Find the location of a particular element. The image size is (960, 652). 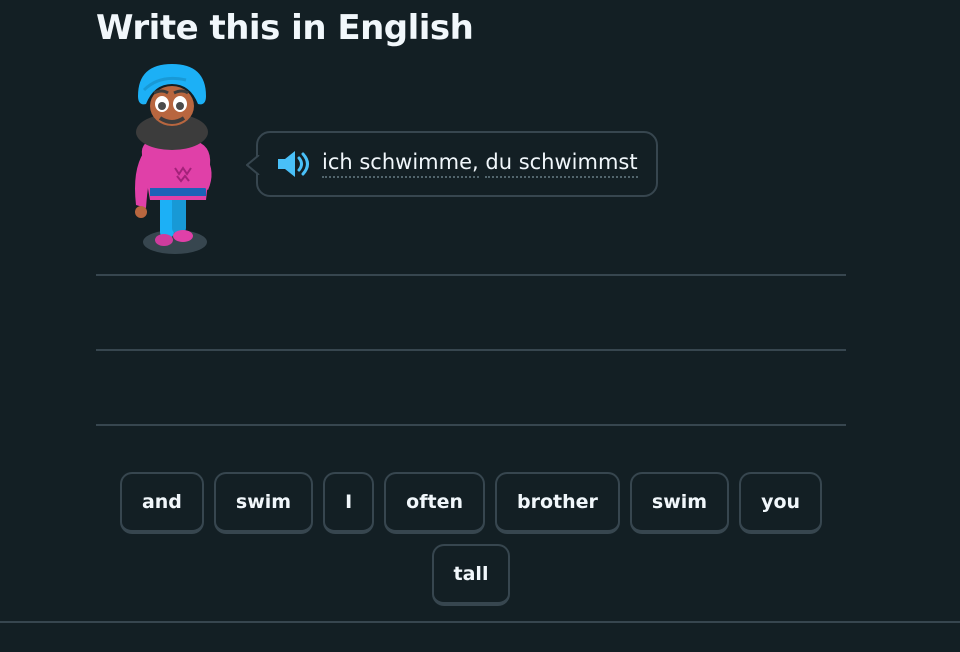

word-tile-and: and is located at coordinates (161, 503).